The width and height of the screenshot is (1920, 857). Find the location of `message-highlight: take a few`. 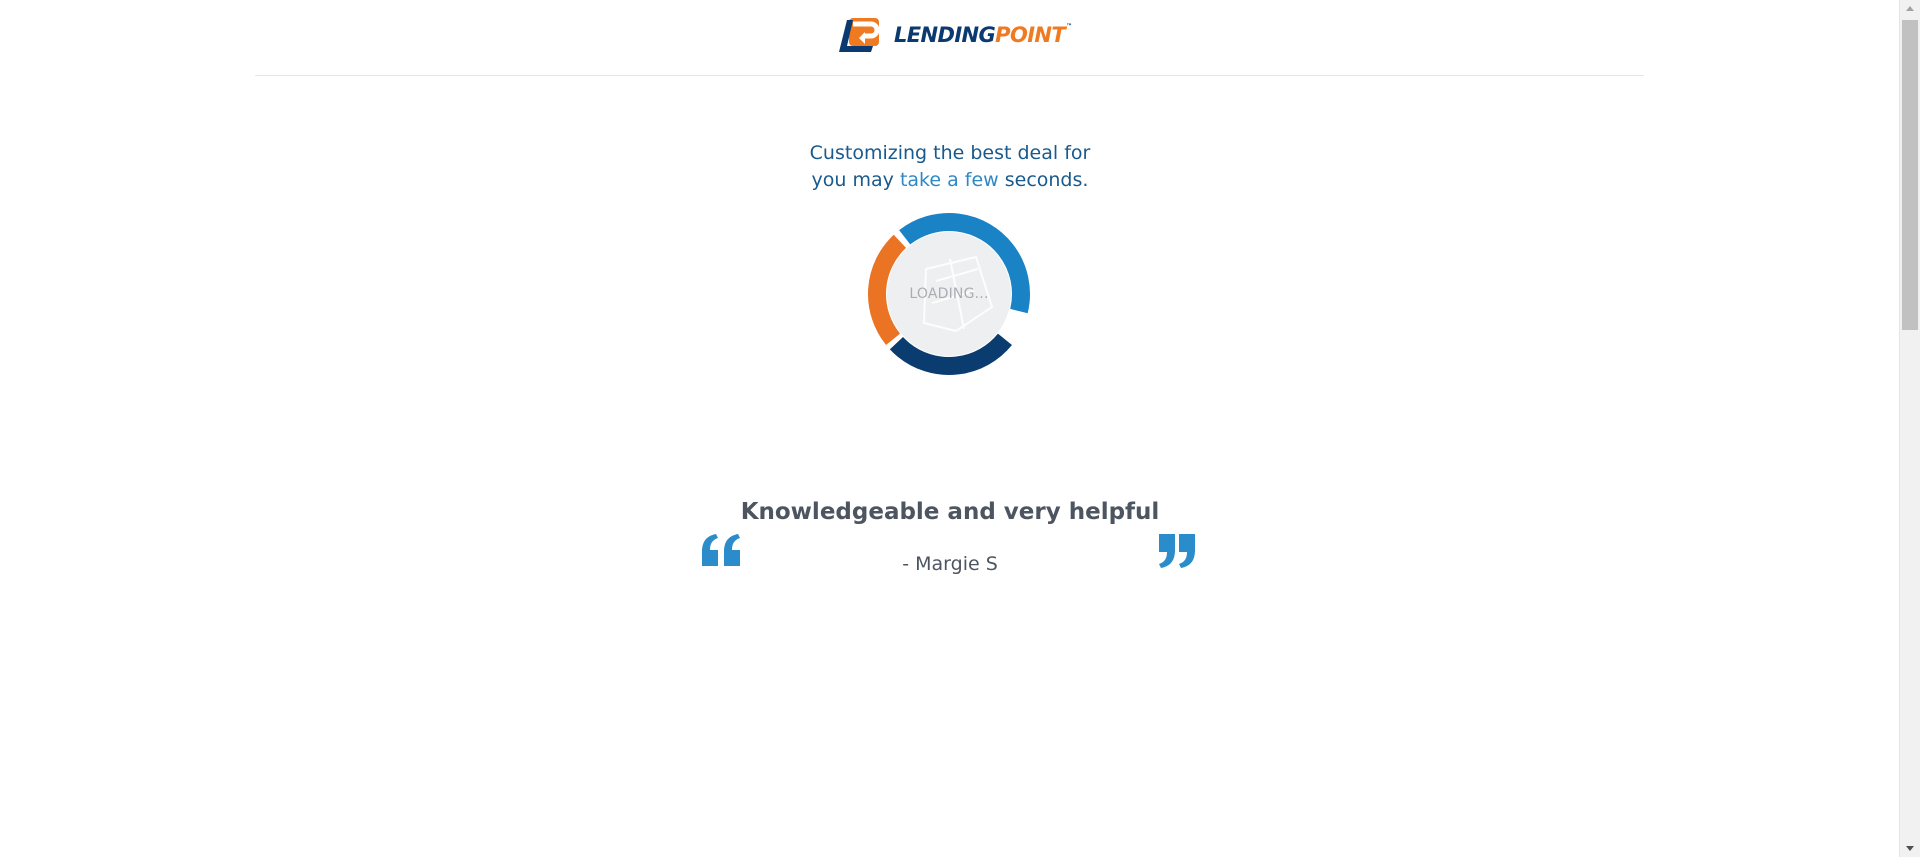

message-highlight: take a few is located at coordinates (949, 180).